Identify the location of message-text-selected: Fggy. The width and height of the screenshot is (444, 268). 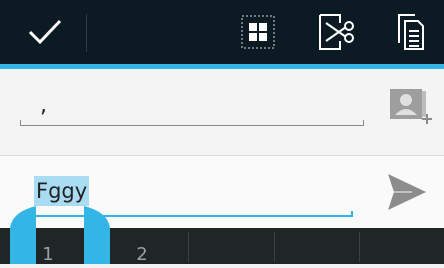
(62, 191).